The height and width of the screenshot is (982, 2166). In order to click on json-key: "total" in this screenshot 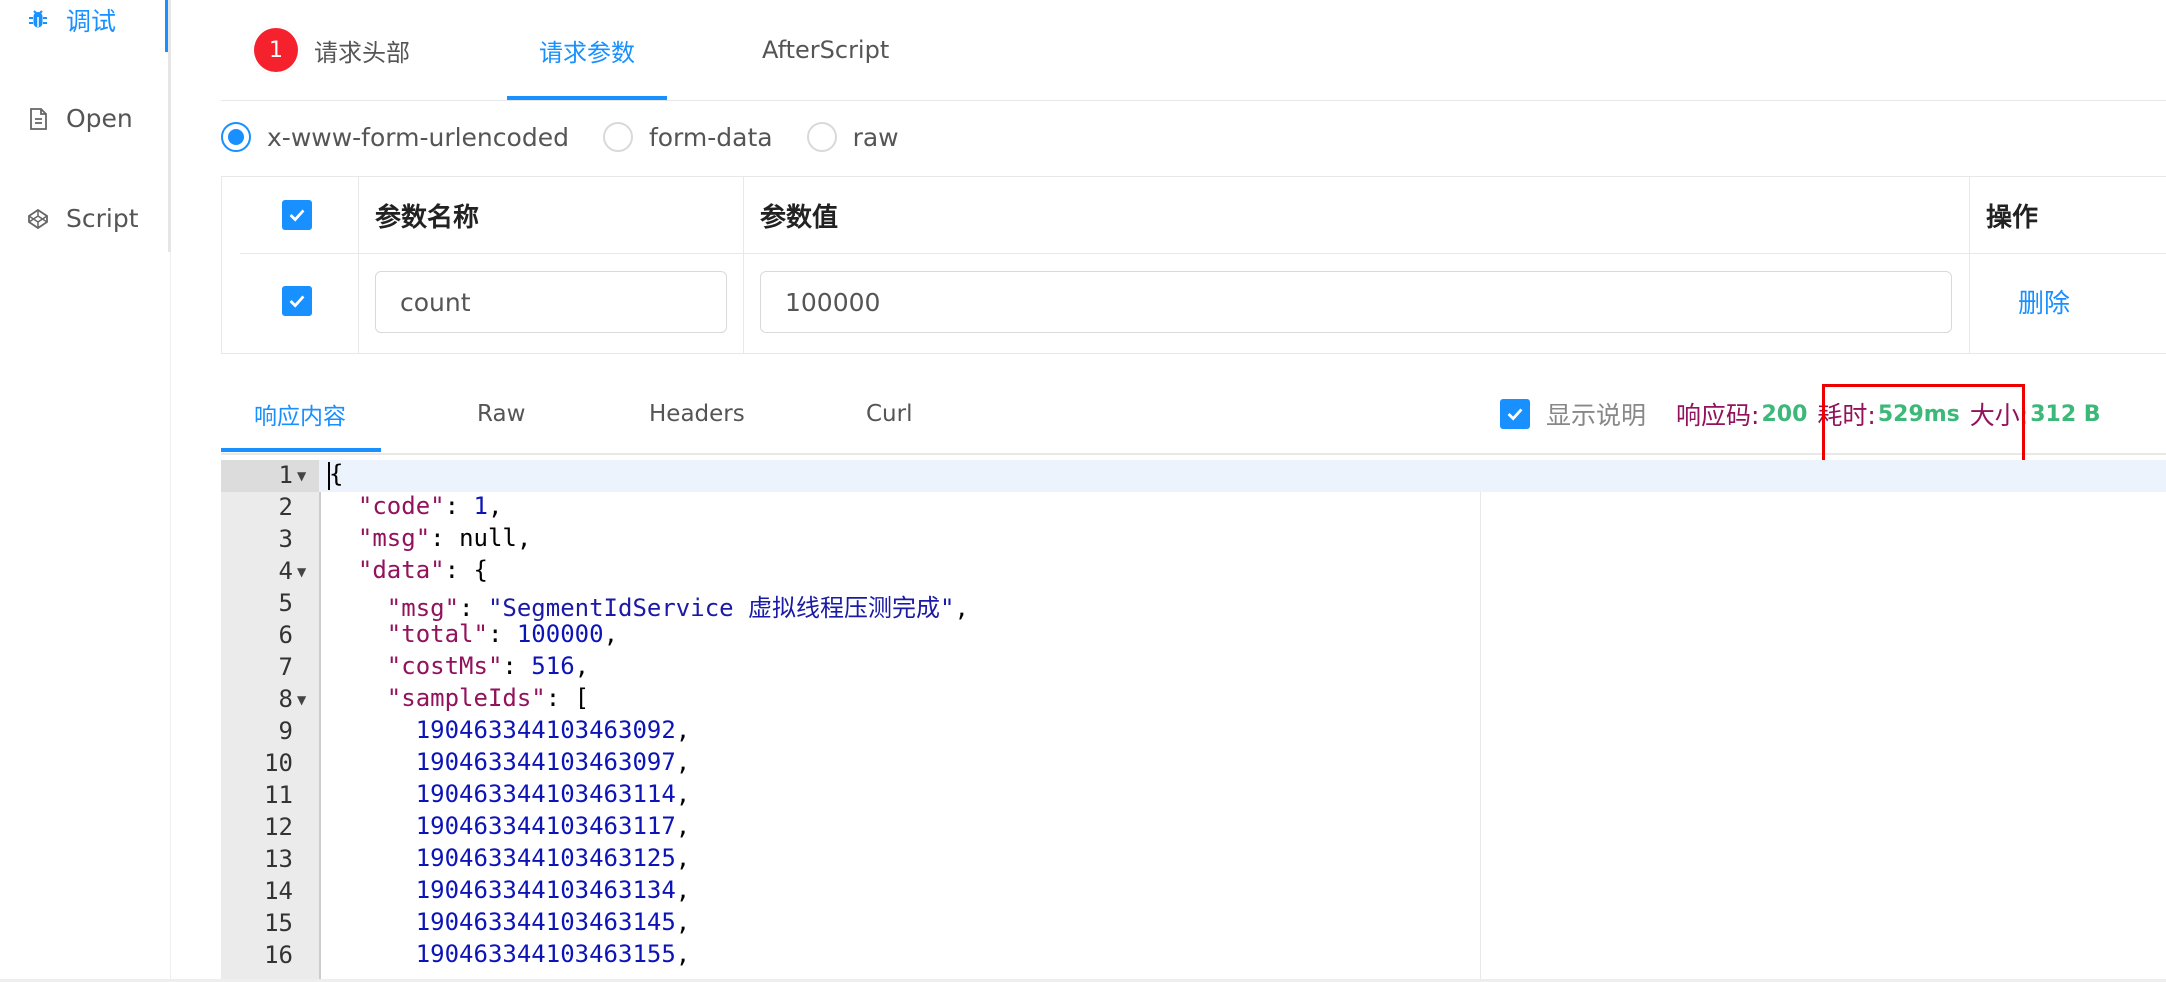, I will do `click(437, 634)`.